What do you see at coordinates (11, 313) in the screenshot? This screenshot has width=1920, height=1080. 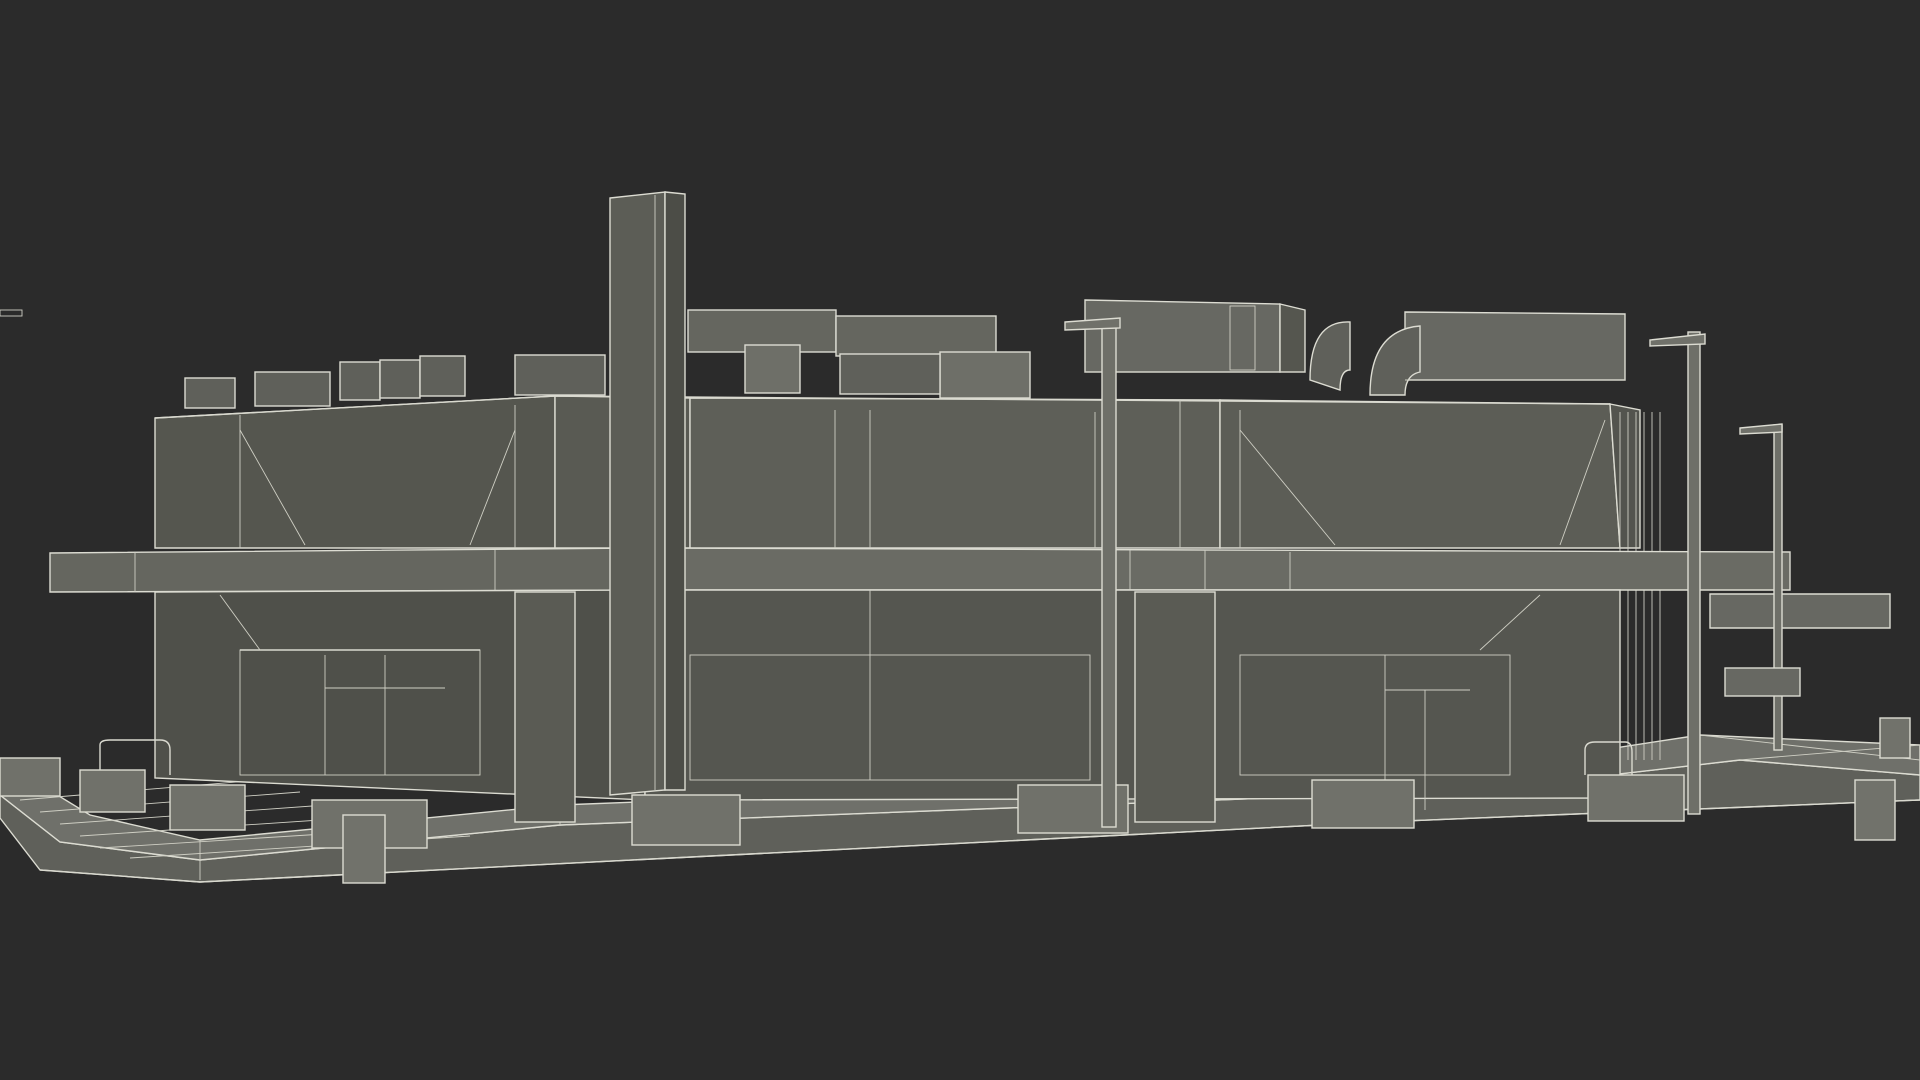 I see `edge-fragment` at bounding box center [11, 313].